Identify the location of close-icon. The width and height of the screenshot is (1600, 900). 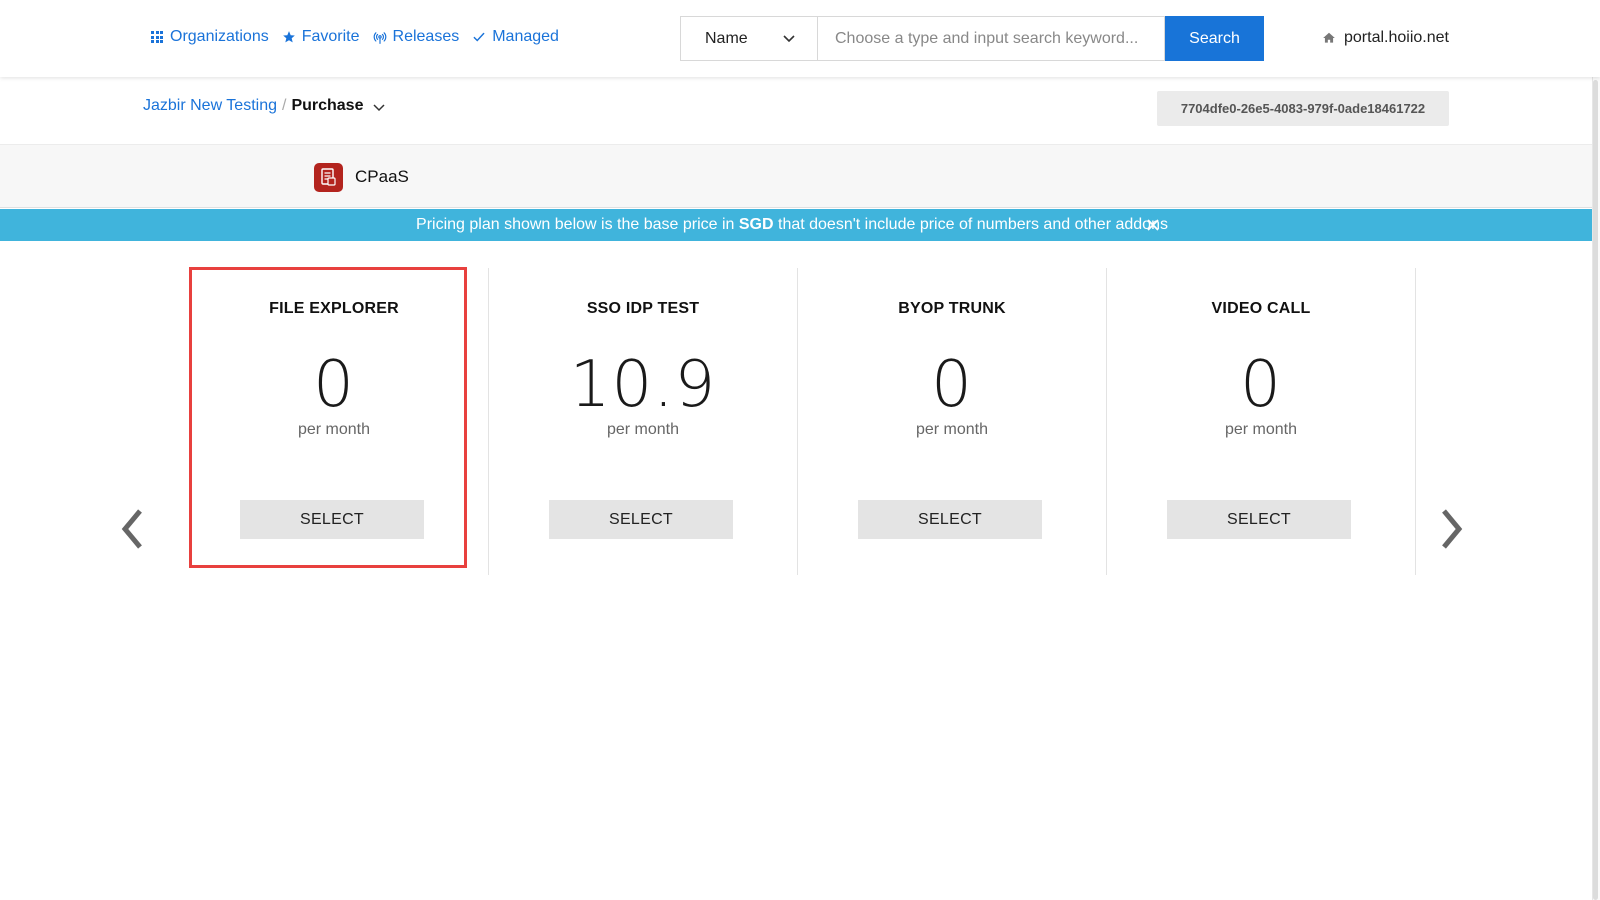
(1153, 225).